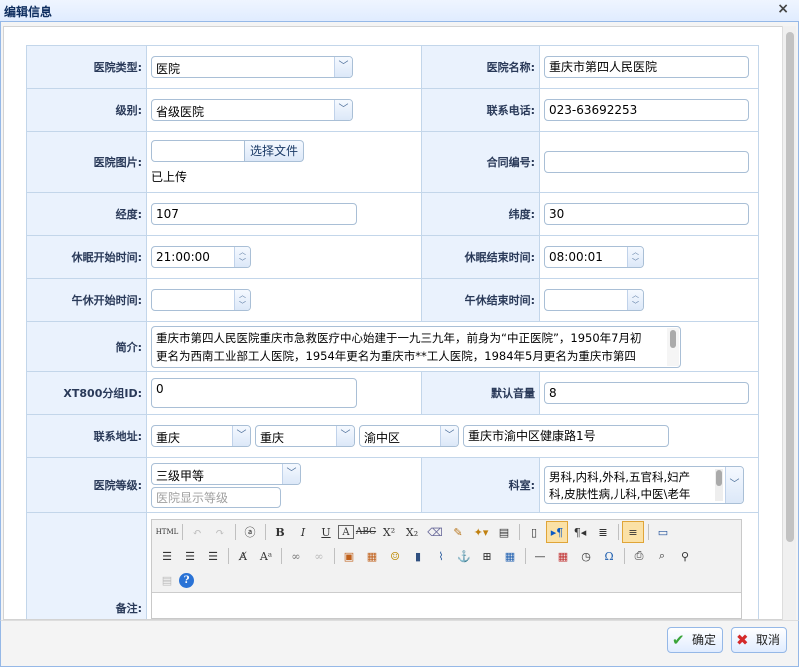 The width and height of the screenshot is (799, 667). Describe the element at coordinates (441, 556) in the screenshot. I see `attachment-icon: ⌇` at that location.